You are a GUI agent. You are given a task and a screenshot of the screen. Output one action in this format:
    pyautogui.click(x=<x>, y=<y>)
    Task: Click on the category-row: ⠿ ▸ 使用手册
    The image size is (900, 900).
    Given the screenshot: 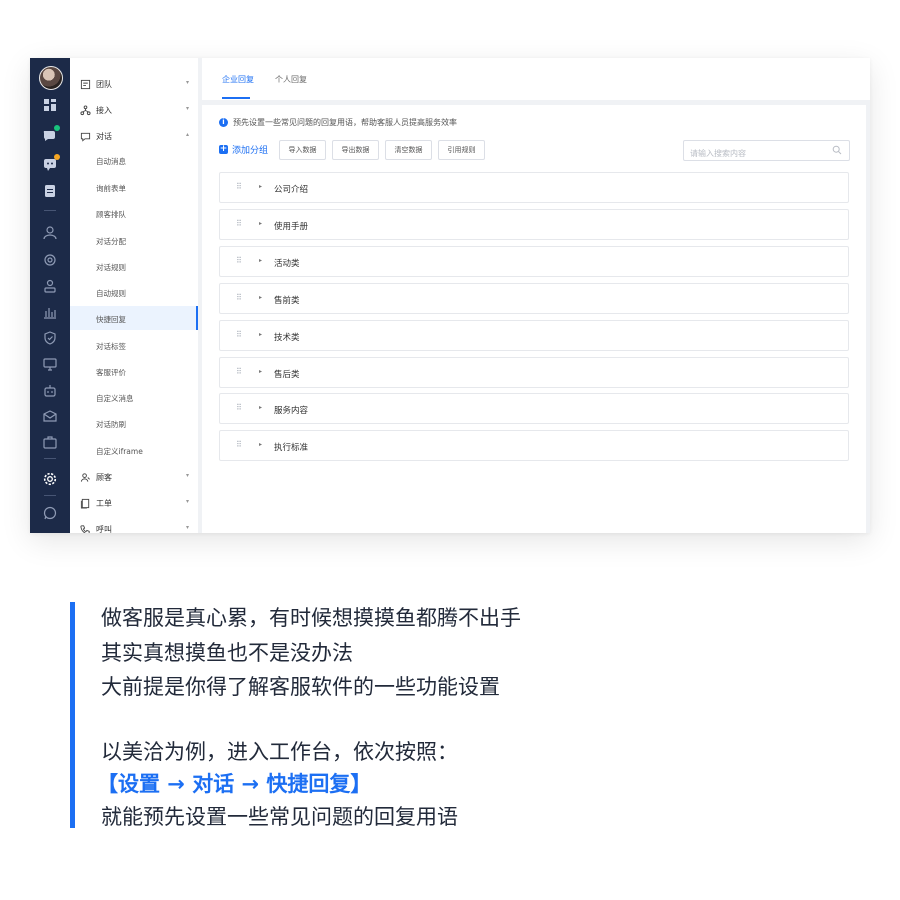 What is the action you would take?
    pyautogui.click(x=534, y=224)
    